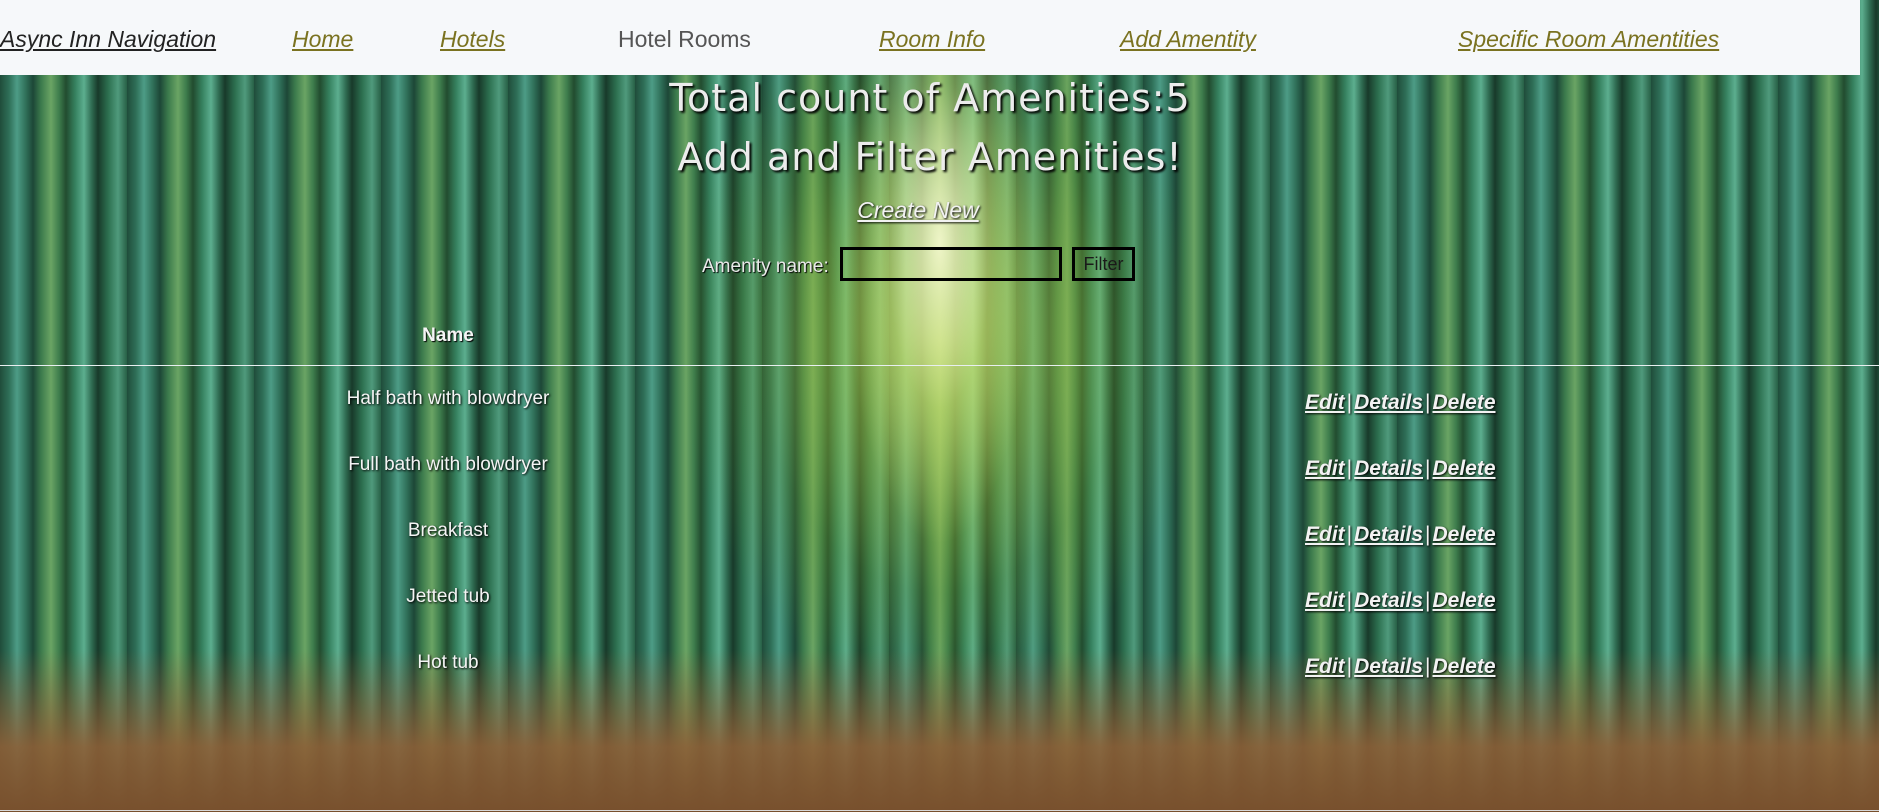 This screenshot has width=1879, height=812. What do you see at coordinates (448, 335) in the screenshot?
I see `column-header-name: Name` at bounding box center [448, 335].